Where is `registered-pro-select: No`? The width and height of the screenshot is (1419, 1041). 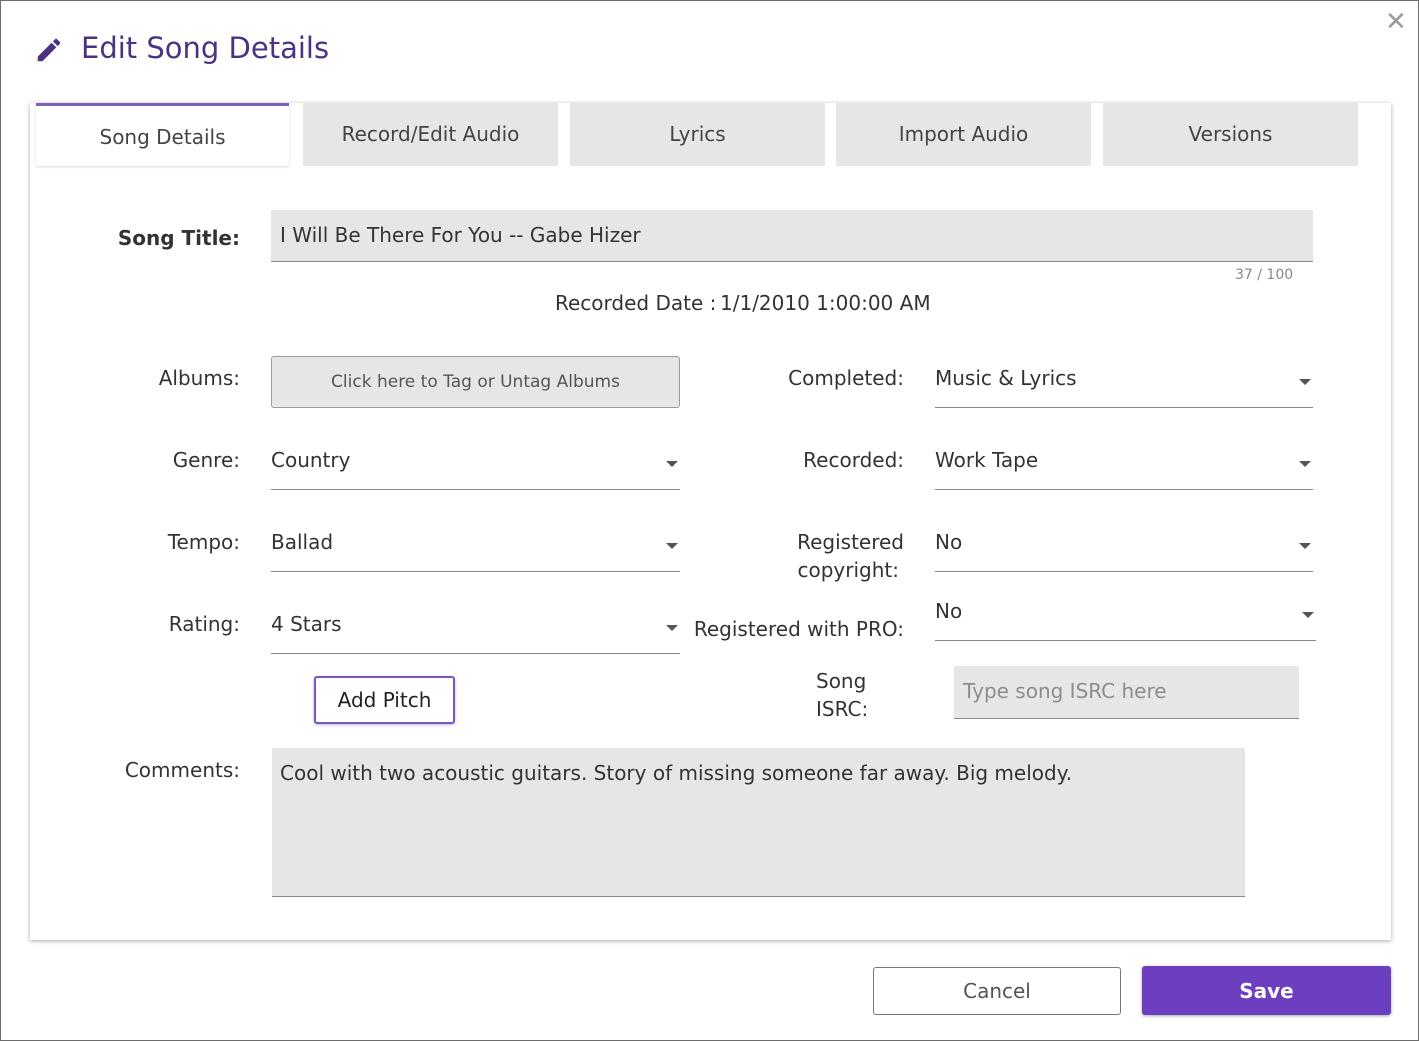 registered-pro-select: No is located at coordinates (1125, 620).